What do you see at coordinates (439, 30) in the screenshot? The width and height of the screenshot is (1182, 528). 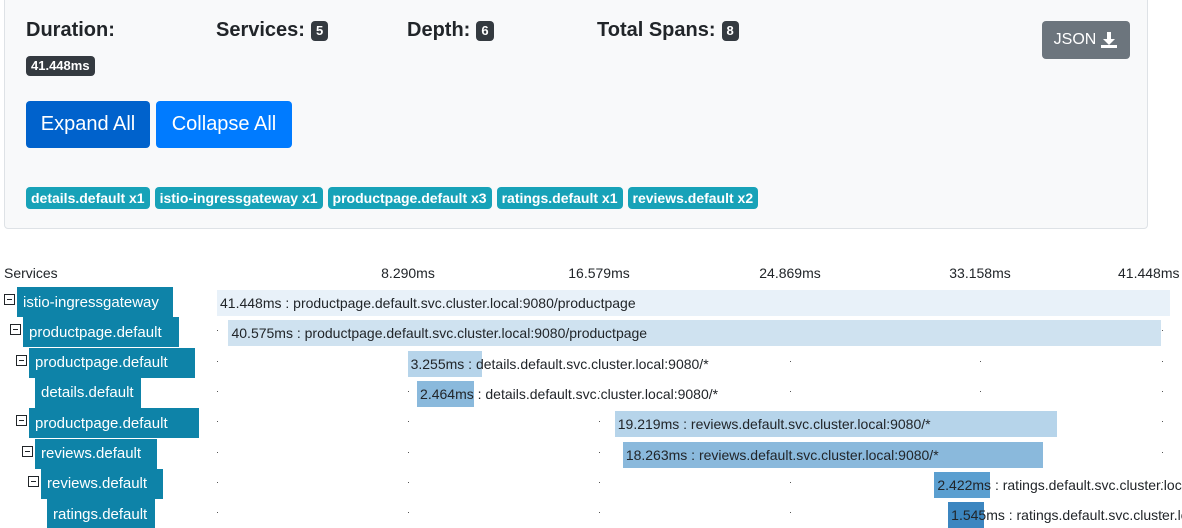 I see `depth-label: Depth:` at bounding box center [439, 30].